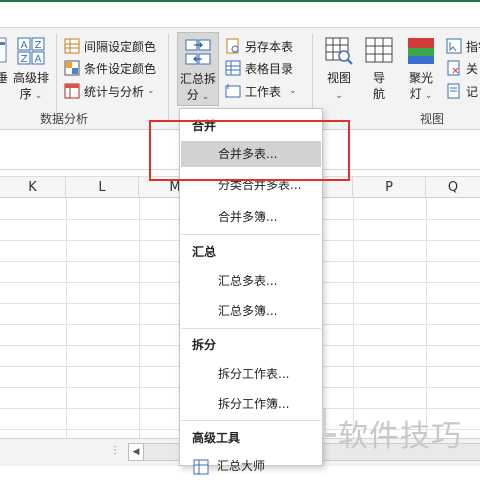 Image resolution: width=480 pixels, height=484 pixels. Describe the element at coordinates (415, 94) in the screenshot. I see `spotlight-label-2: 灯` at that location.